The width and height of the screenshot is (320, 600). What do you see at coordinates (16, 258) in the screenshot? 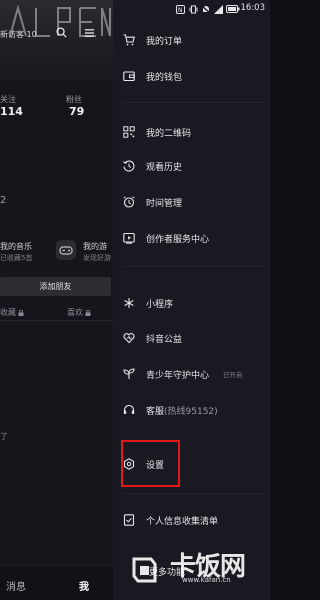
I see `my-music-subtitle: 已收藏5首` at bounding box center [16, 258].